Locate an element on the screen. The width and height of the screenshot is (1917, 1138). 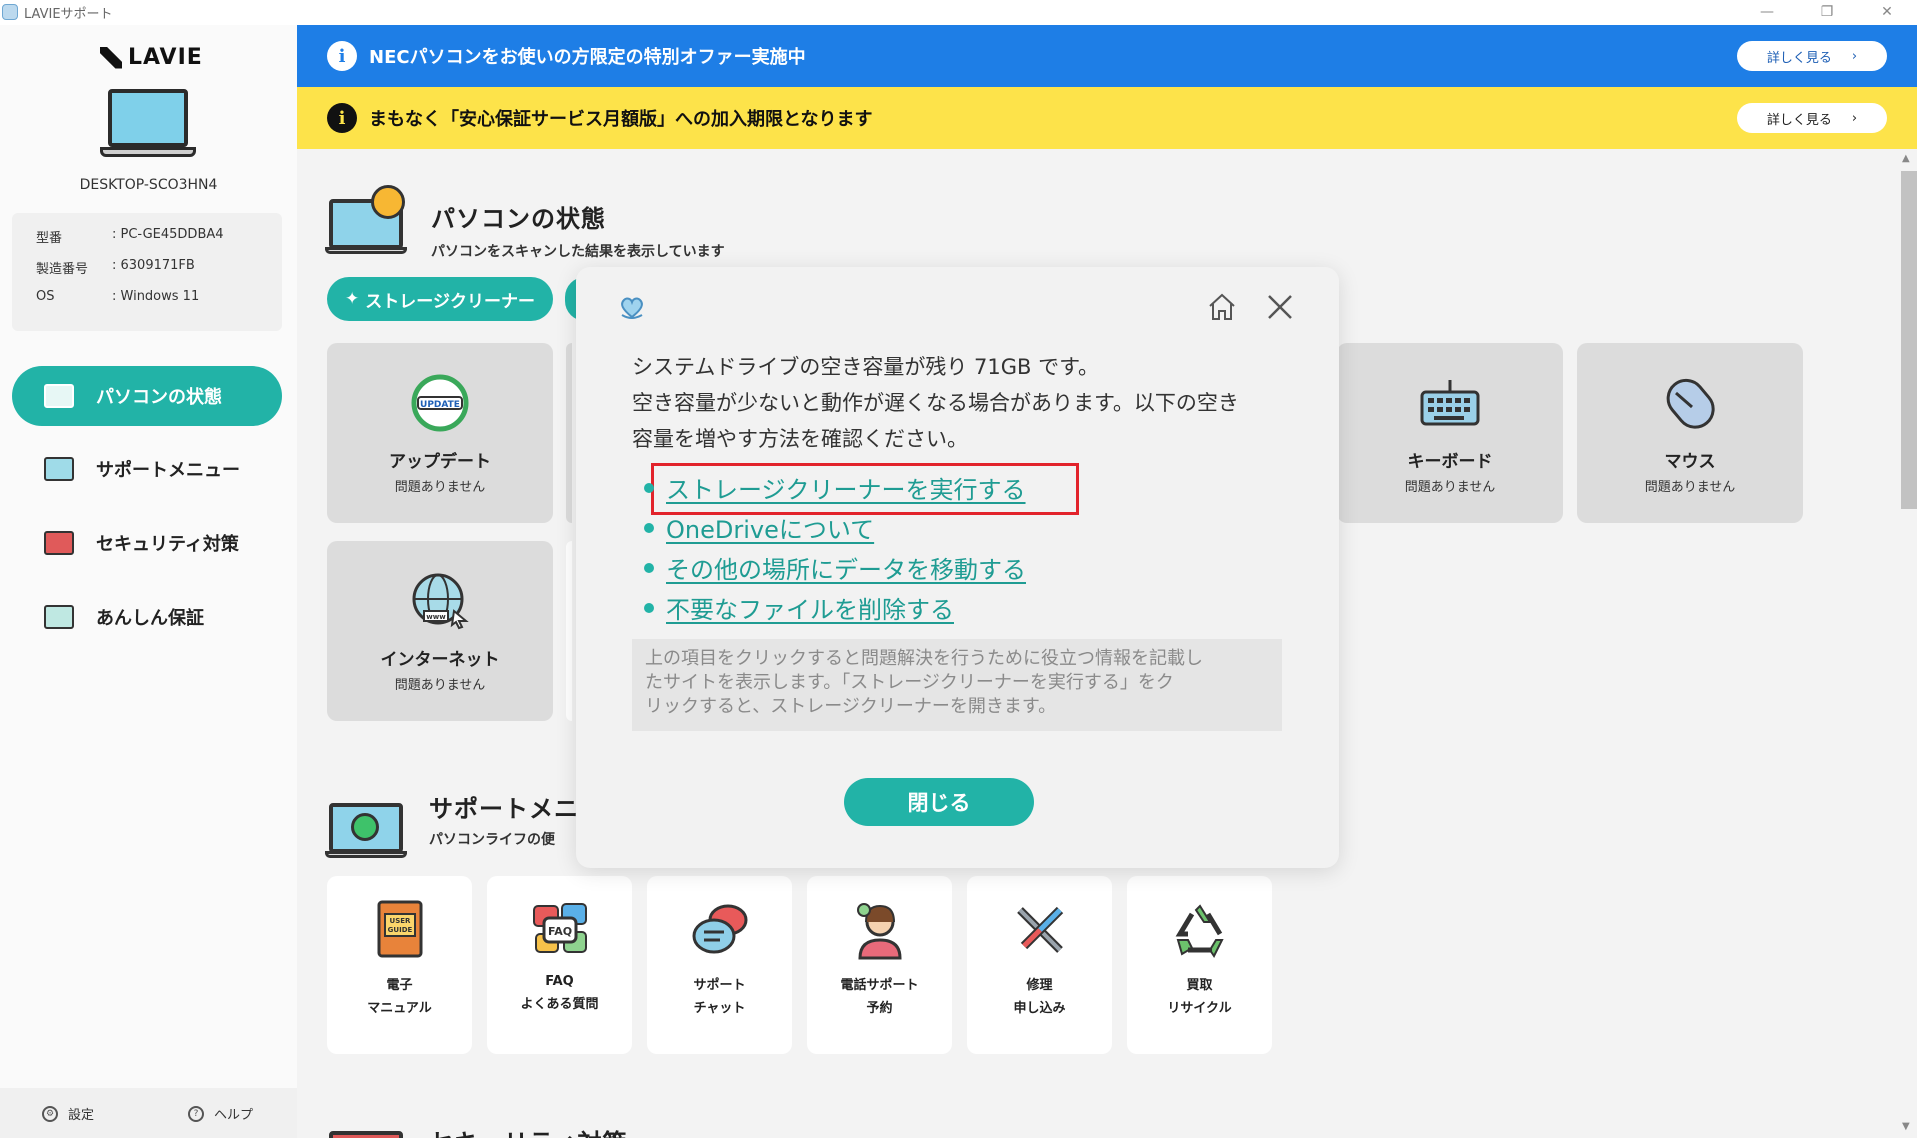
storage-cleaner-label: ストレージクリーナー is located at coordinates (450, 301).